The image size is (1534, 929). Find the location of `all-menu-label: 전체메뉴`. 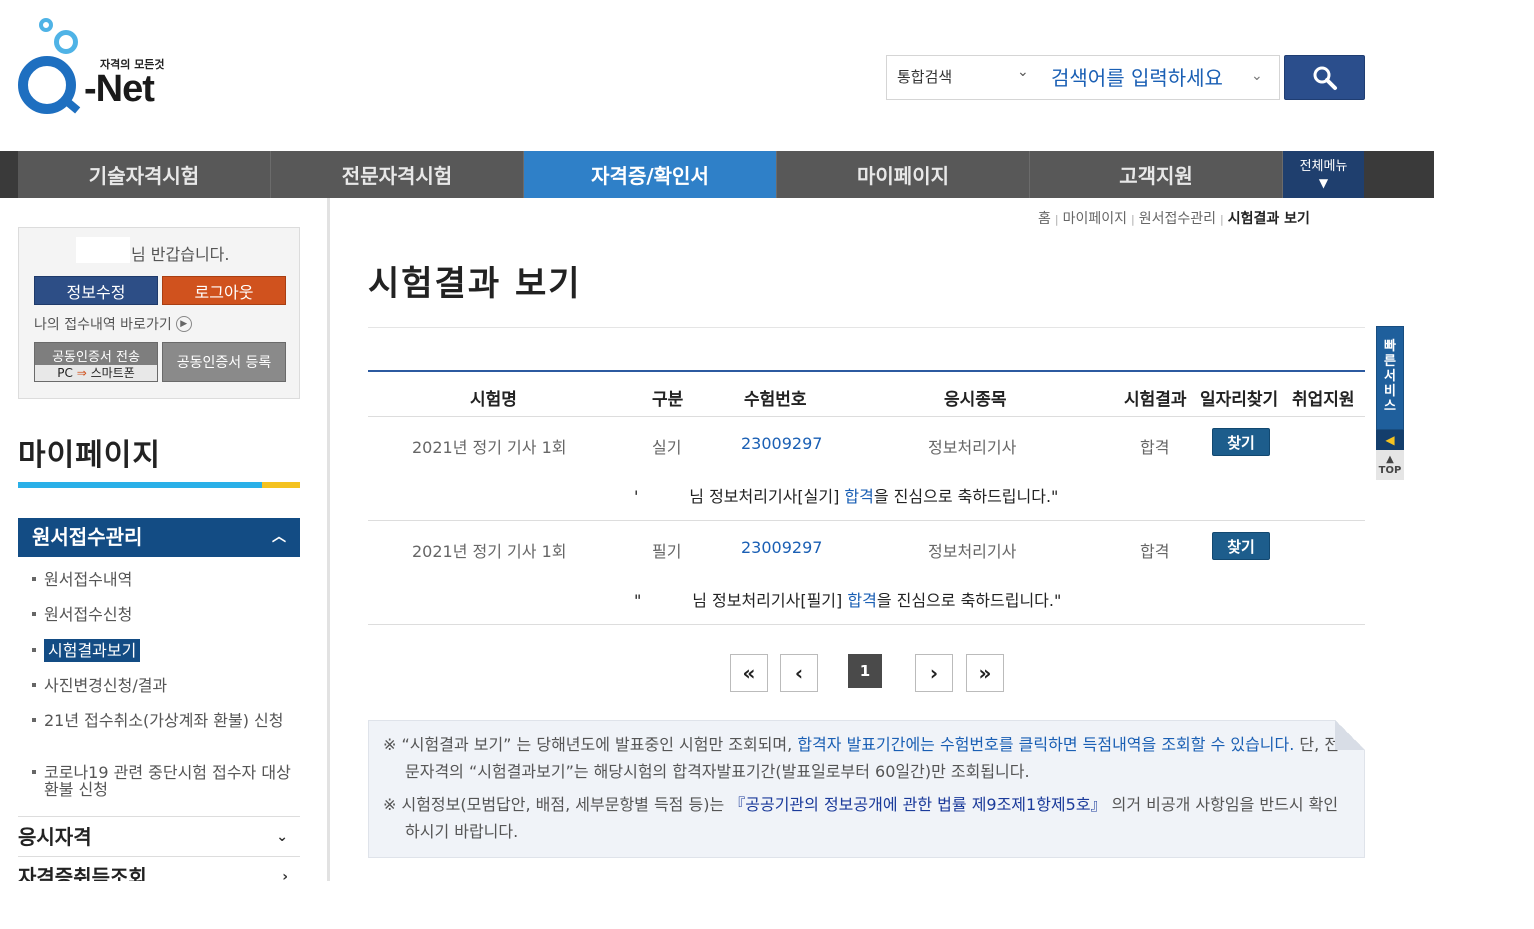

all-menu-label: 전체메뉴 is located at coordinates (1323, 166).